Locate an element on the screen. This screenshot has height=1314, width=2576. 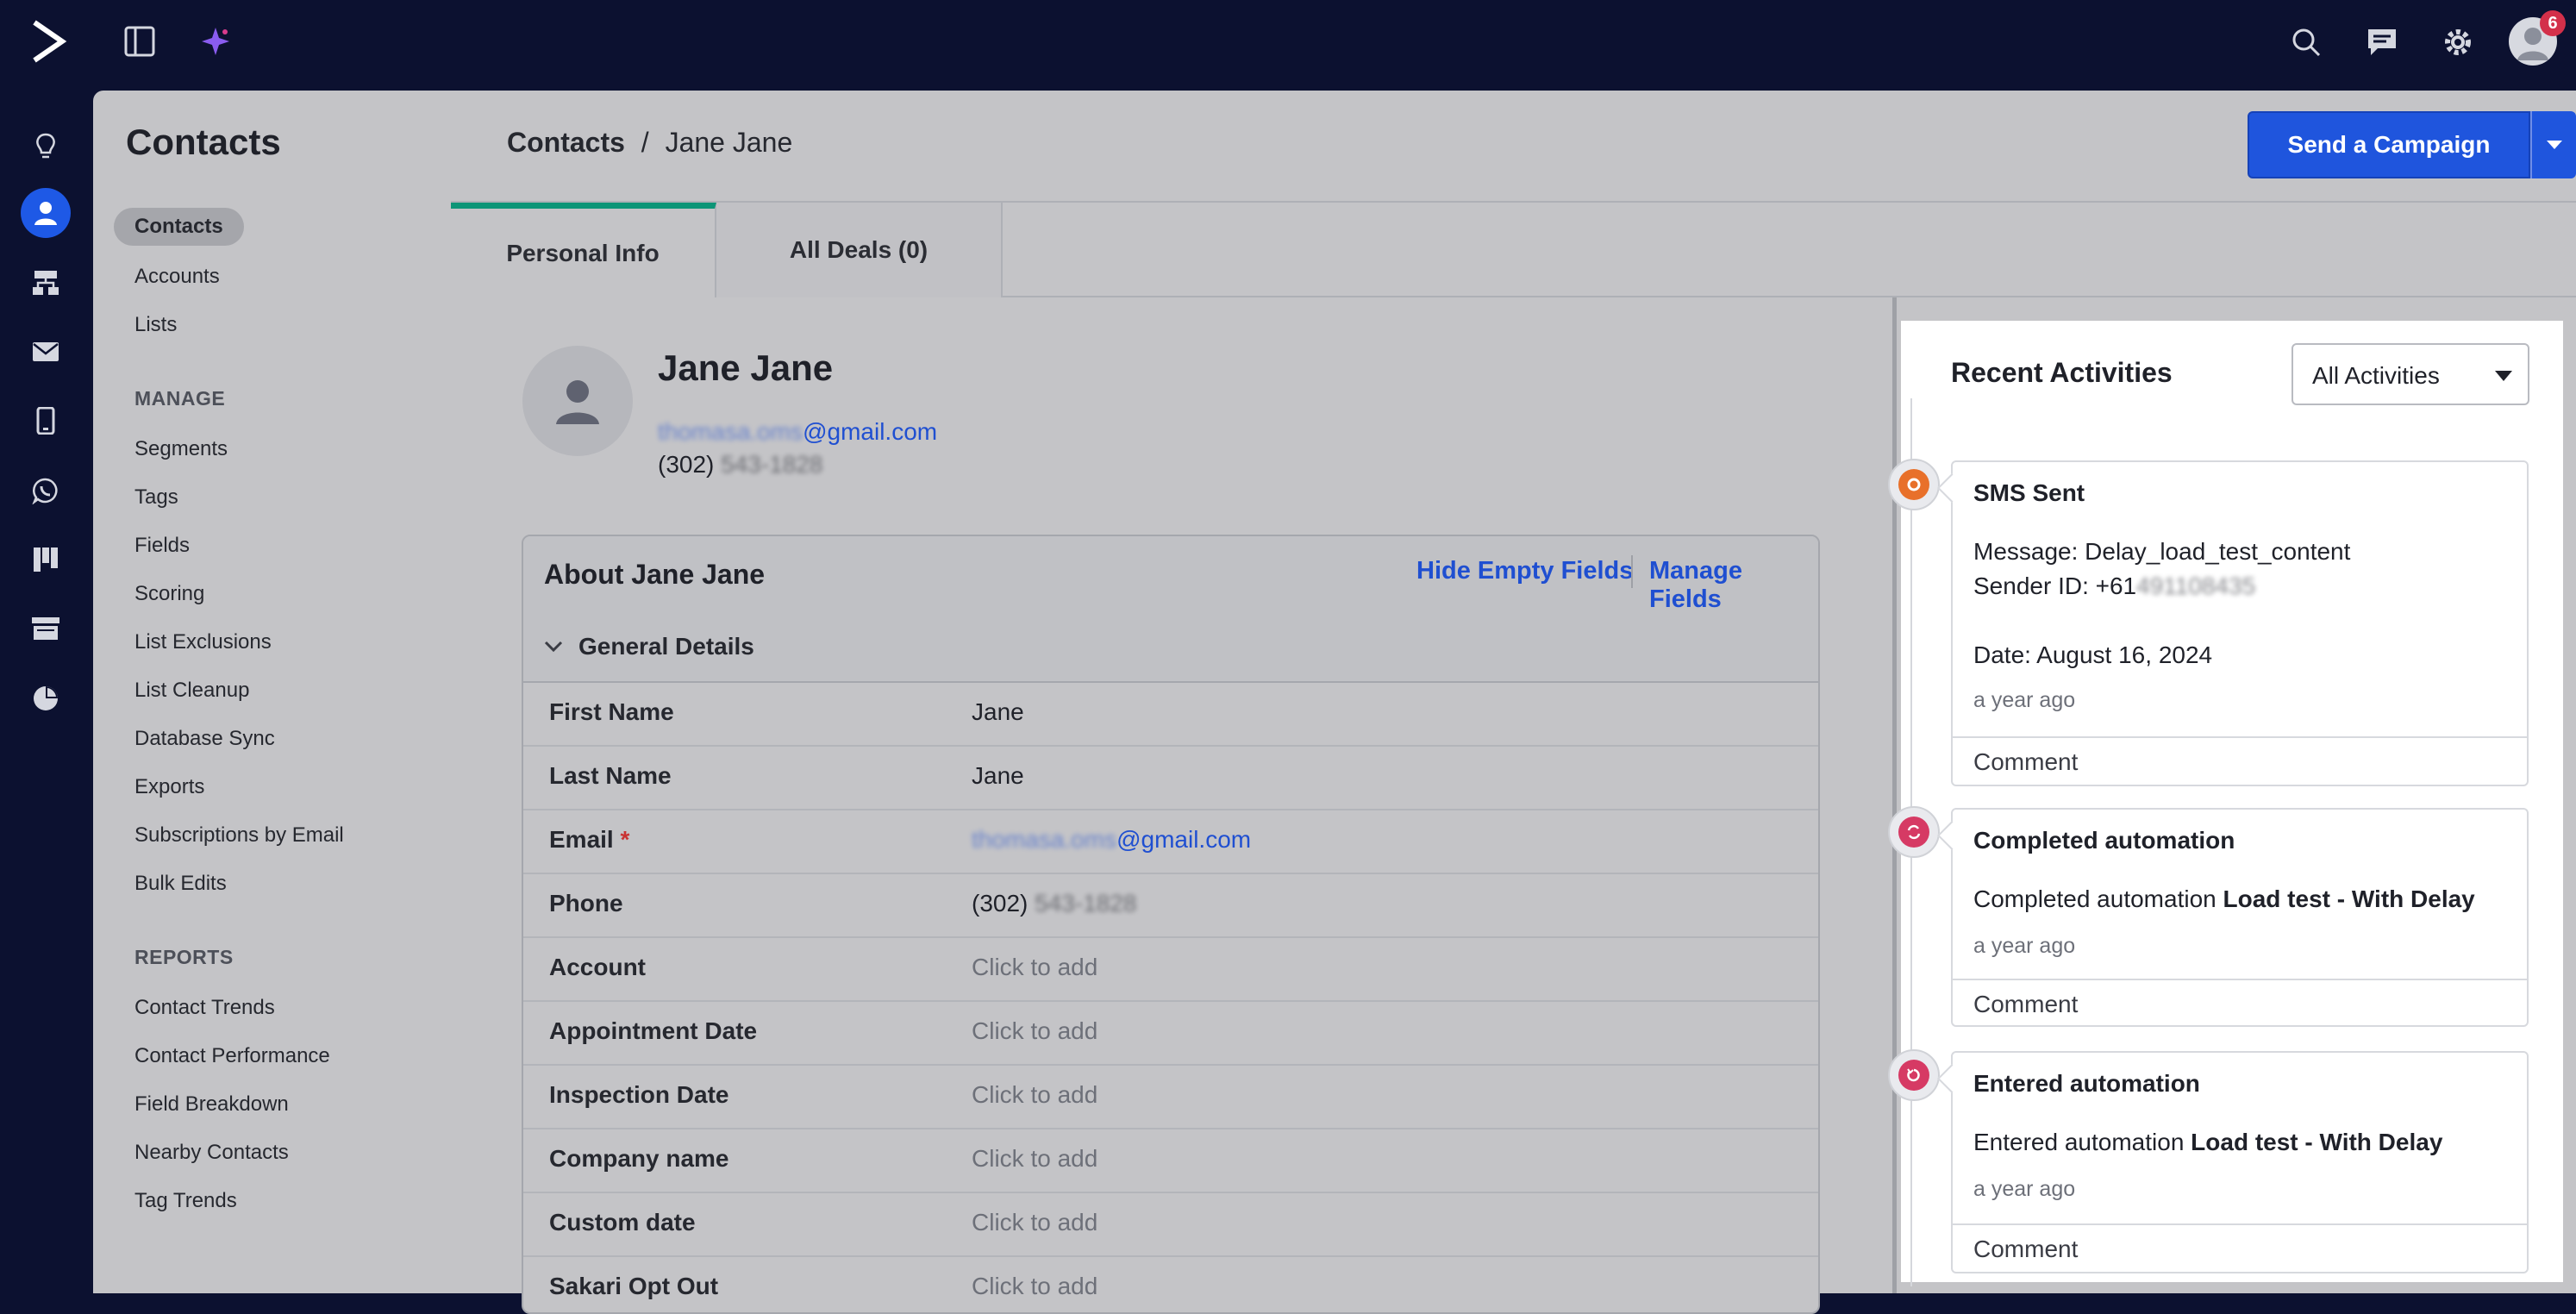
contact-tabs: Personal Info All Deals (0) is located at coordinates (1514, 249).